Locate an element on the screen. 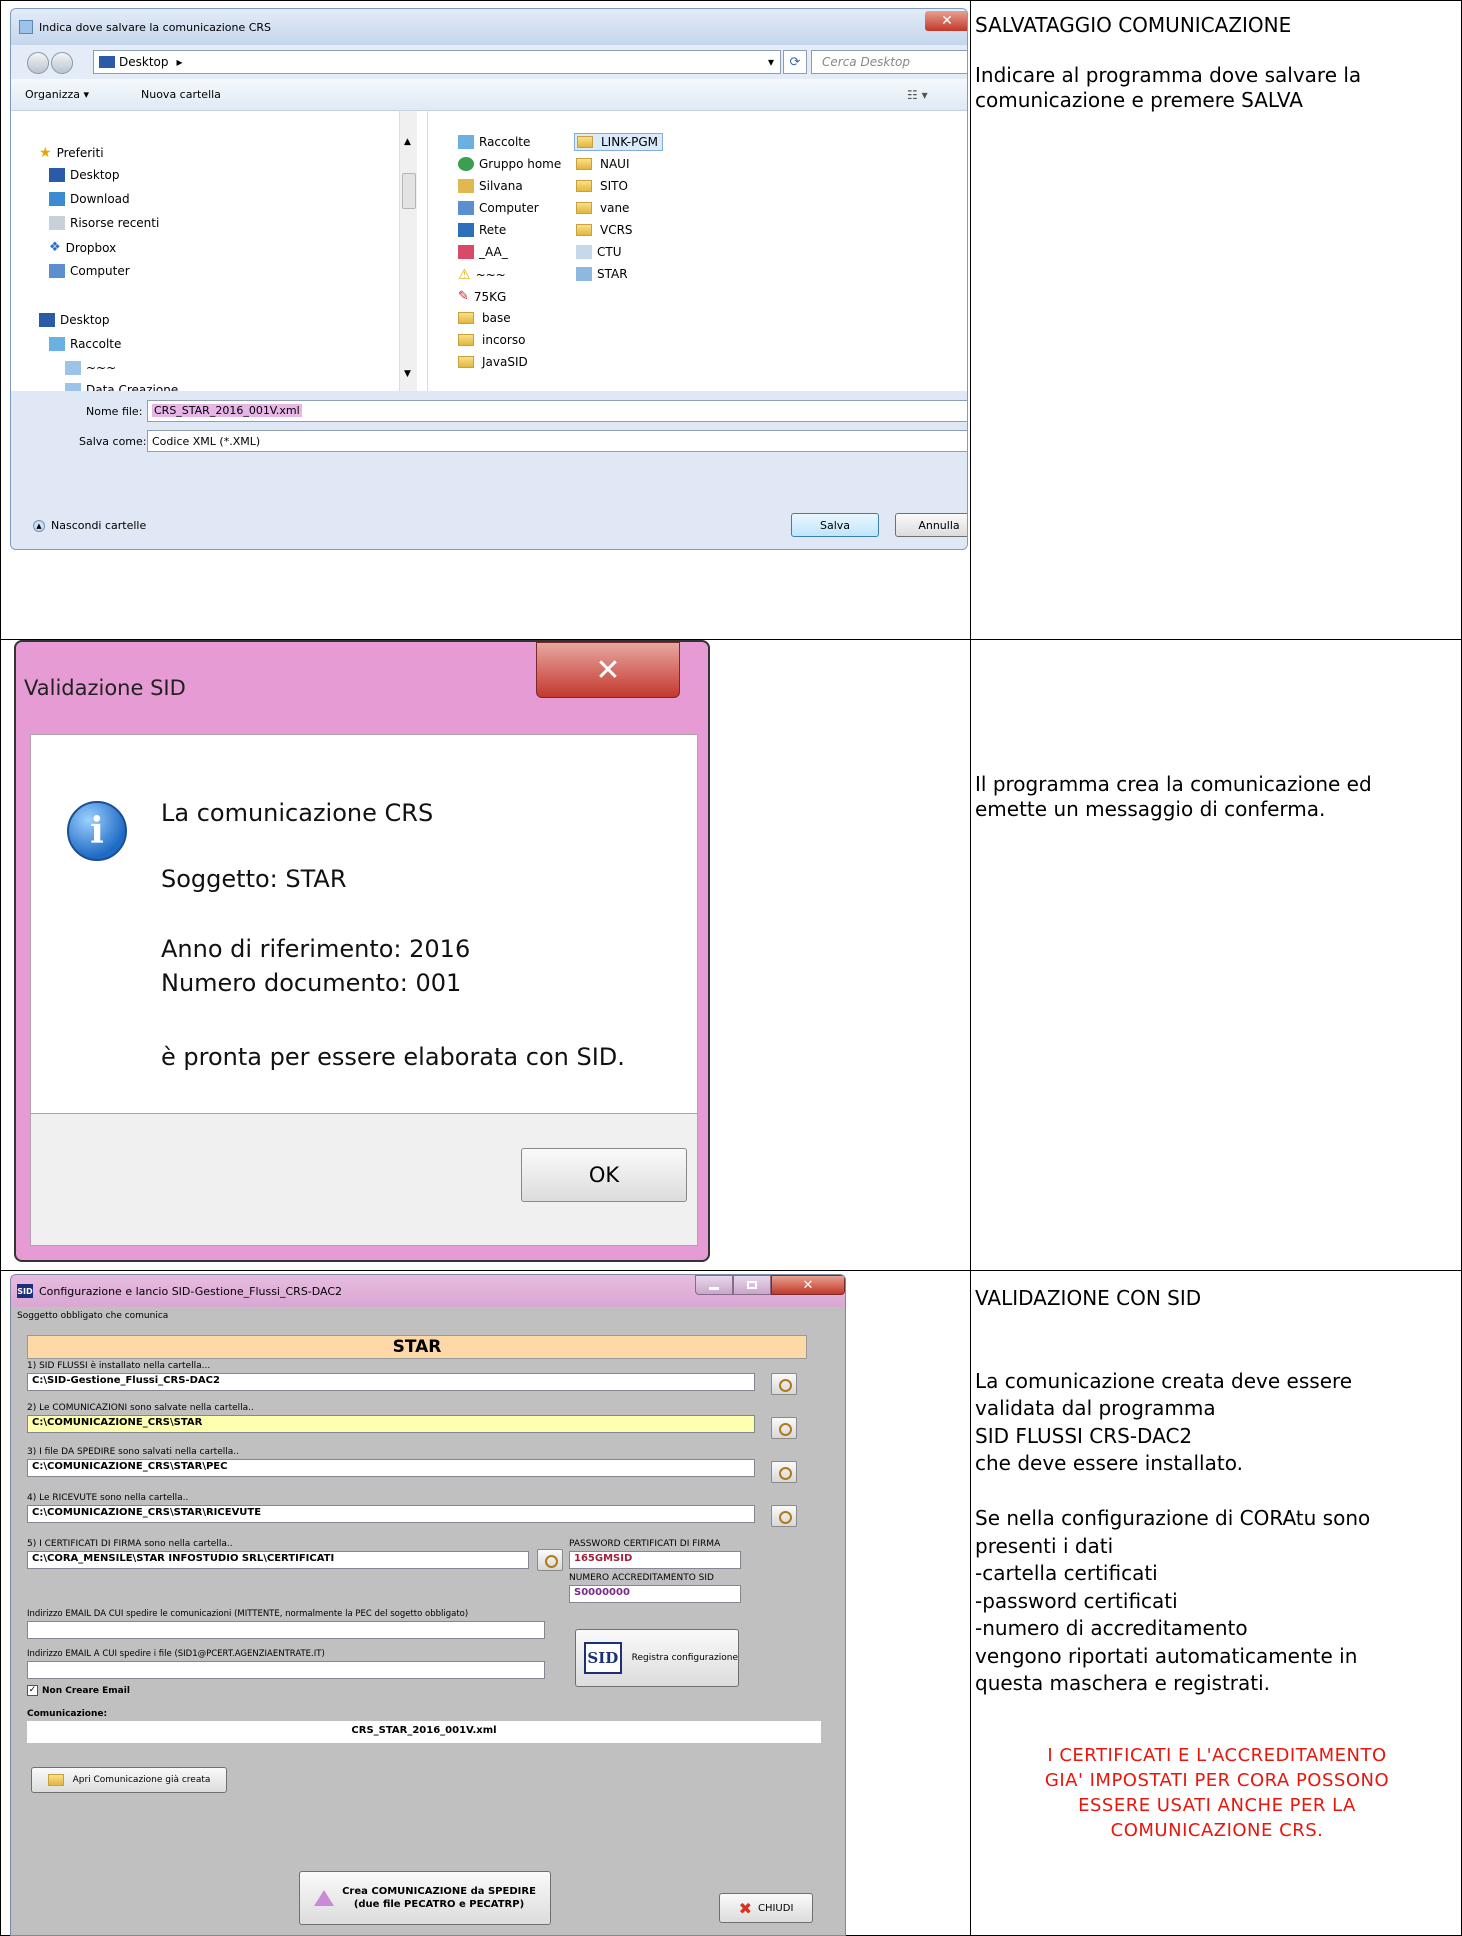  password-field: 165GMSID is located at coordinates (655, 1560).